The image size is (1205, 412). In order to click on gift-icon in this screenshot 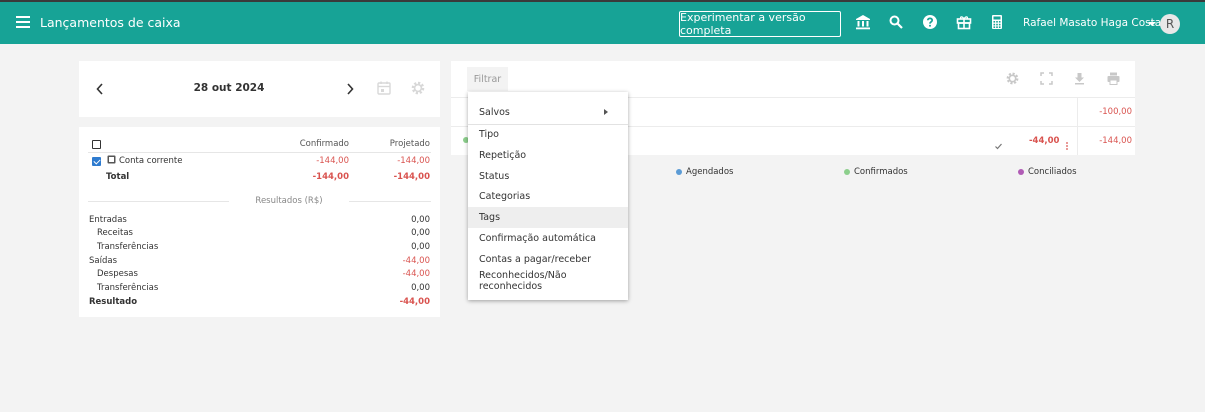, I will do `click(964, 22)`.